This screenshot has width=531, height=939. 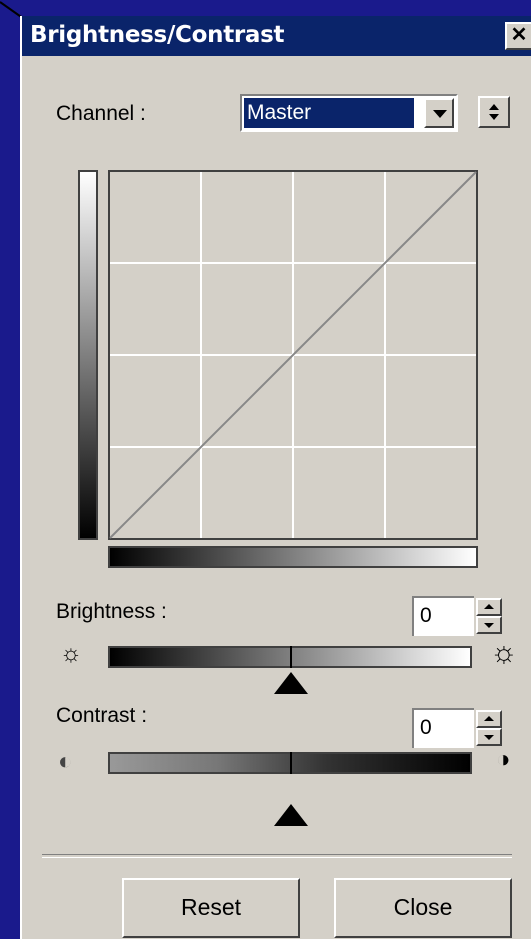 What do you see at coordinates (102, 715) in the screenshot?
I see `contrast-label: Contrast :` at bounding box center [102, 715].